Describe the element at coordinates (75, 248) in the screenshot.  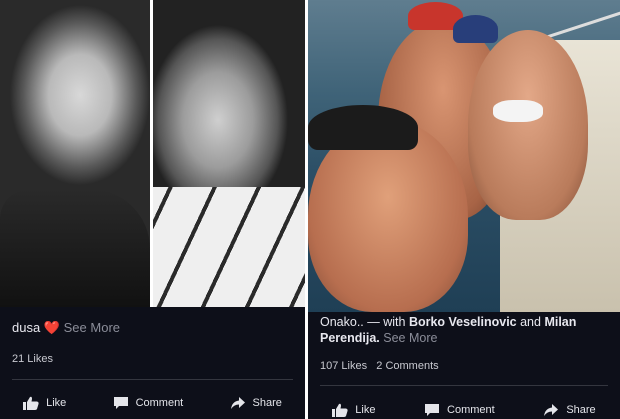
I see `black-hoodie` at that location.